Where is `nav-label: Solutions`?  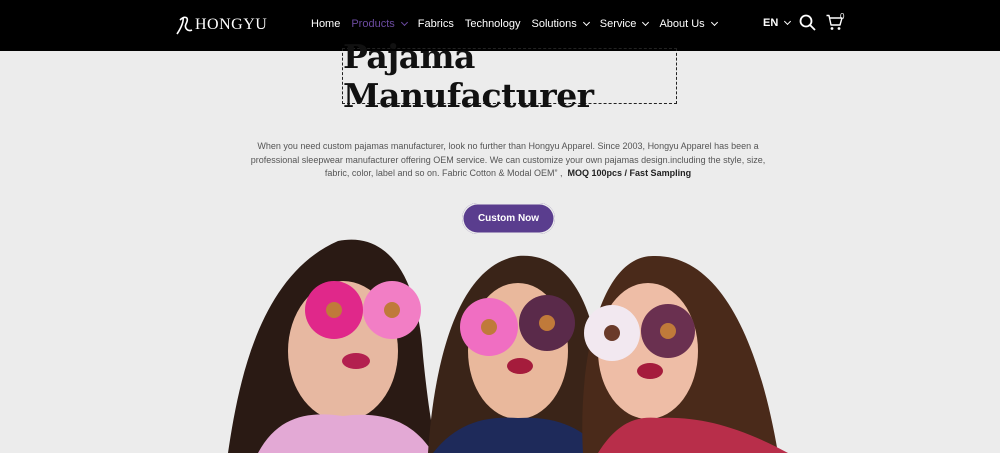
nav-label: Solutions is located at coordinates (554, 24).